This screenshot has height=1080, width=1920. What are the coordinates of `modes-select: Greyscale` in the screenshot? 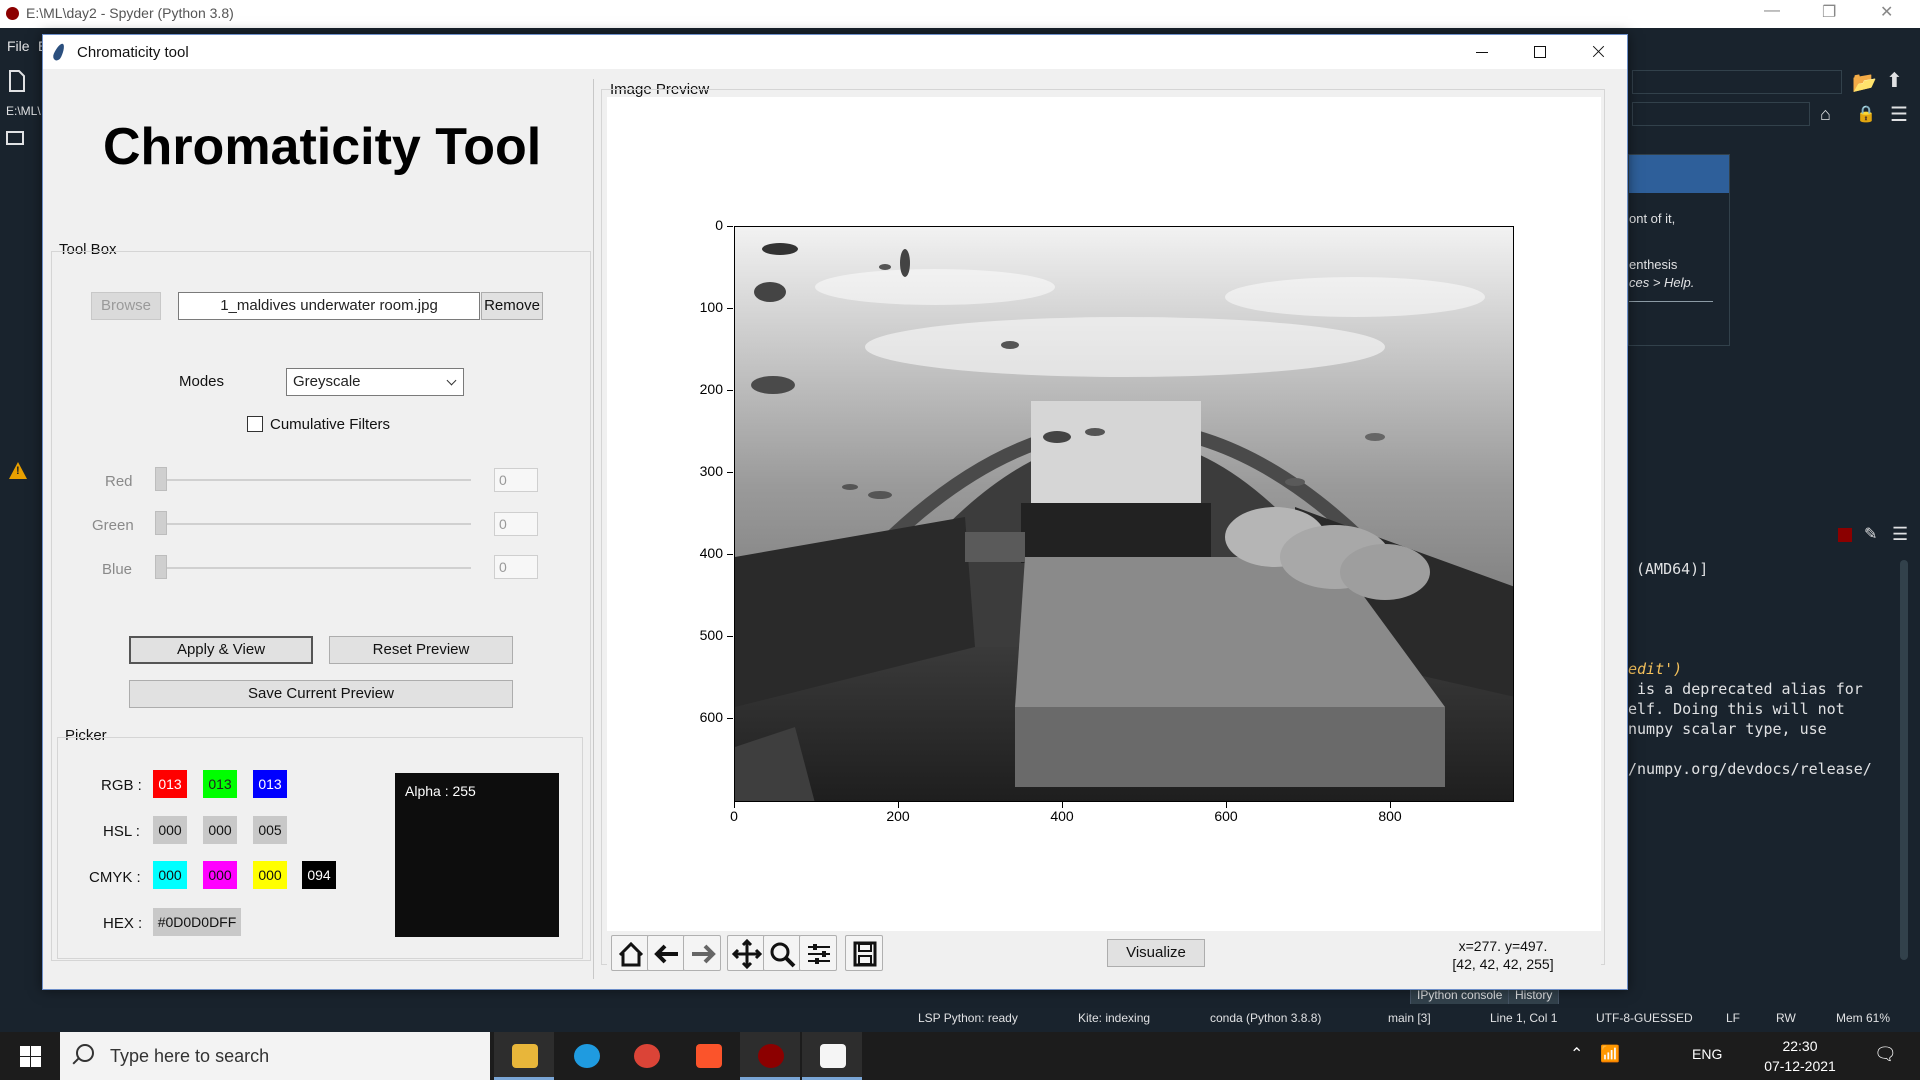 It's located at (375, 382).